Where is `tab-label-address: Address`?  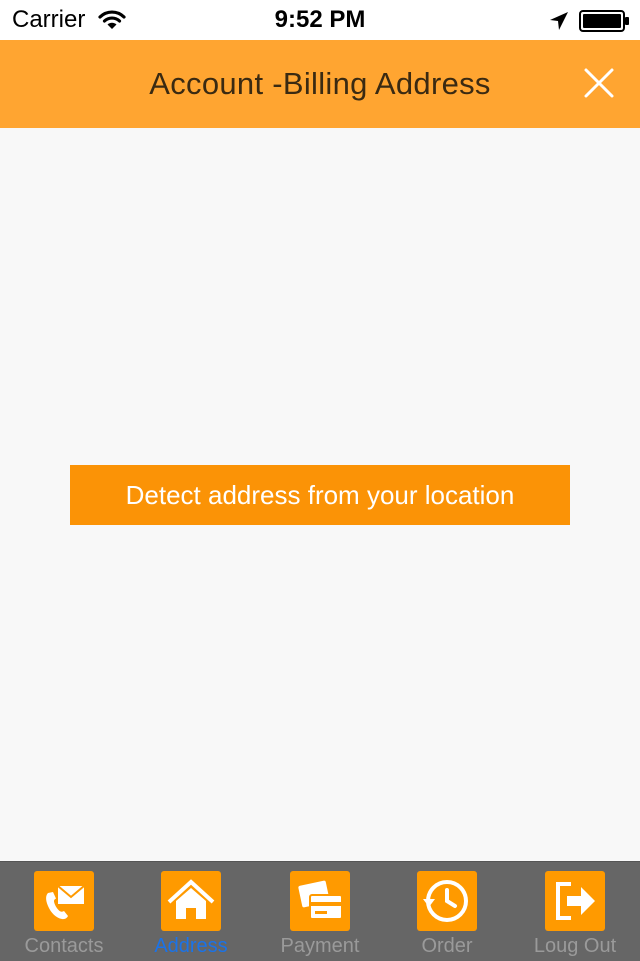 tab-label-address: Address is located at coordinates (191, 946).